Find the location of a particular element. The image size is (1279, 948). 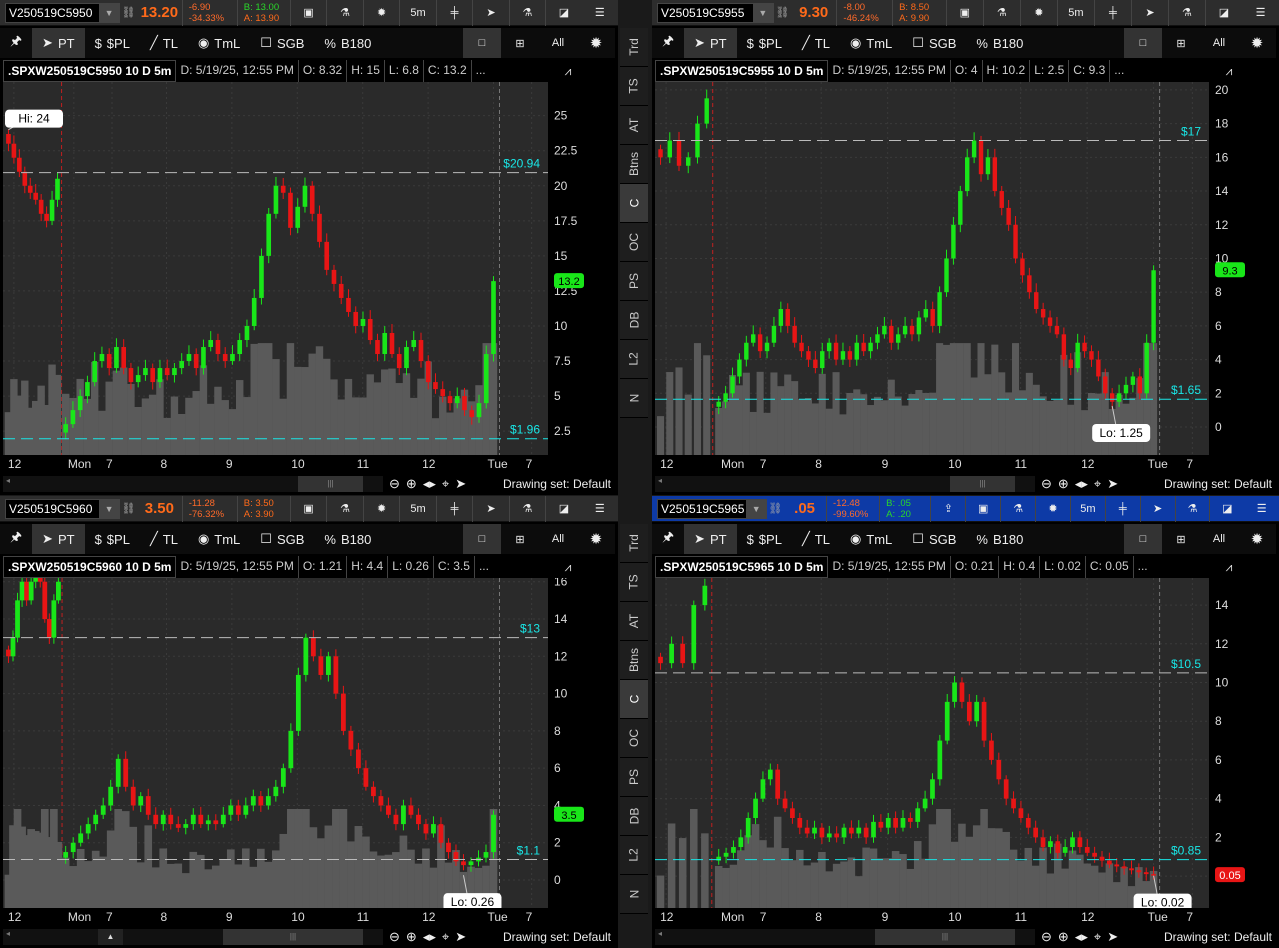

settings-gear-icon: ✹ is located at coordinates (1257, 539).